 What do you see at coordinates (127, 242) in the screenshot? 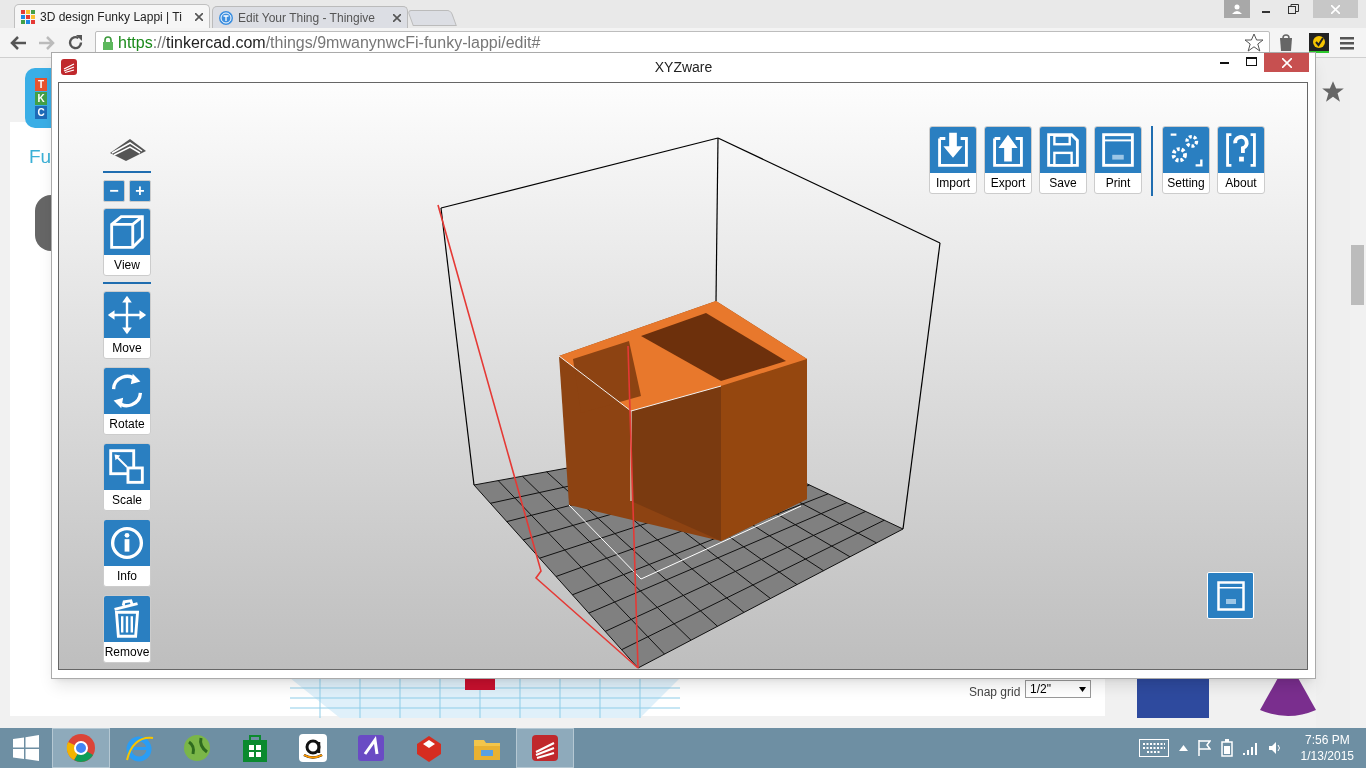
I see `tool-button: View` at bounding box center [127, 242].